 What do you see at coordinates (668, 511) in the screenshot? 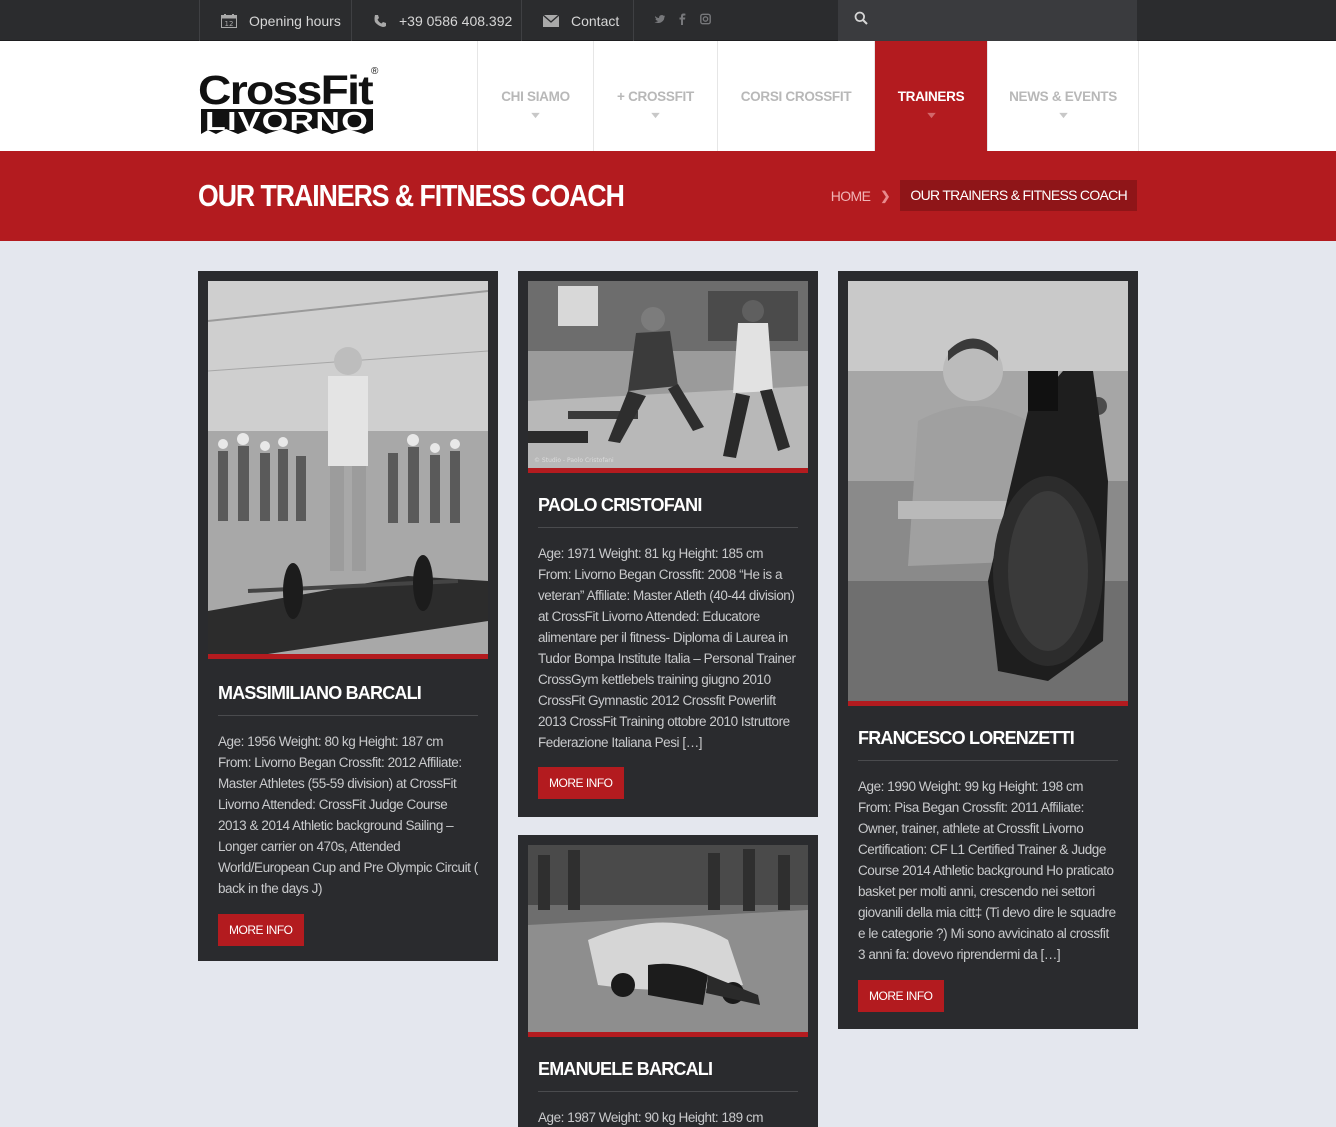
I see `trainer-name: PAOLO CRISTOFANI` at bounding box center [668, 511].